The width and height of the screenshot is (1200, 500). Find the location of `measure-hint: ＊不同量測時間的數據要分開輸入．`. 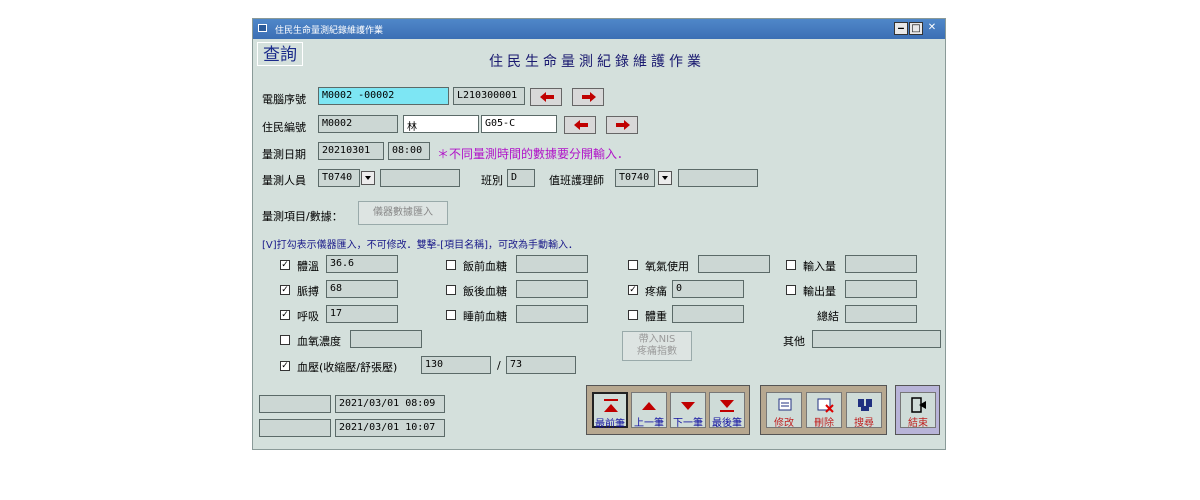

measure-hint: ＊不同量測時間的數據要分開輸入． is located at coordinates (533, 154).